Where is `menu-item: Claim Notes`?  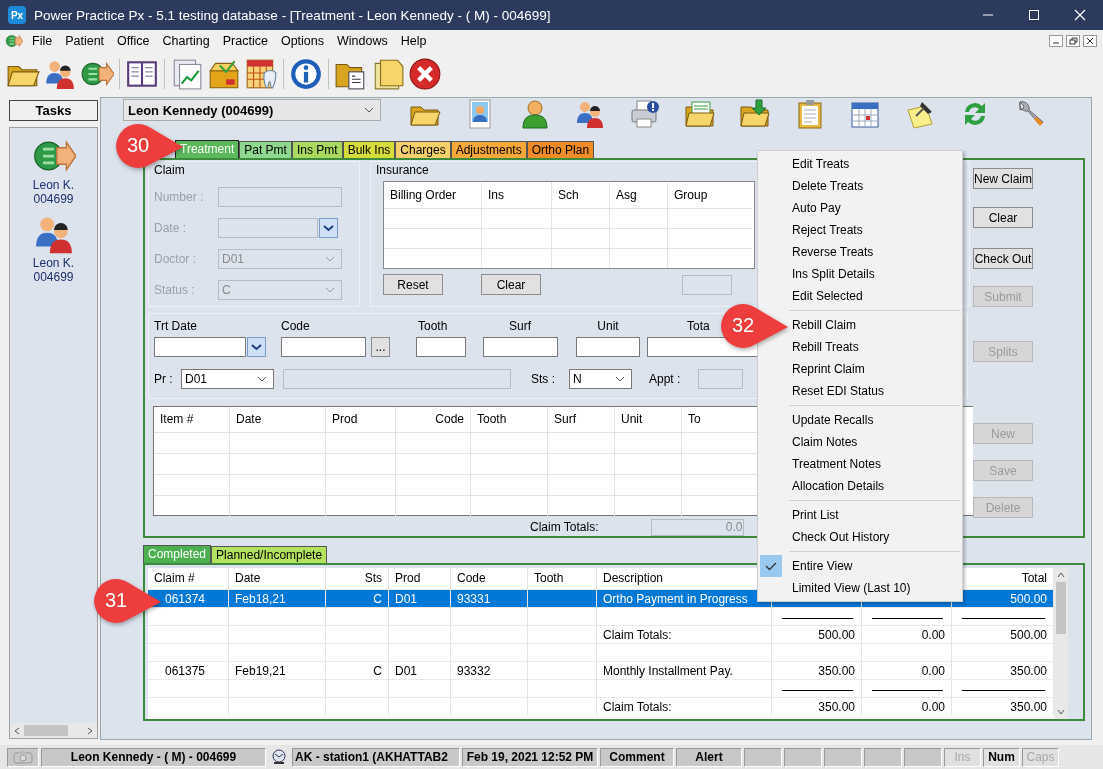 menu-item: Claim Notes is located at coordinates (825, 442).